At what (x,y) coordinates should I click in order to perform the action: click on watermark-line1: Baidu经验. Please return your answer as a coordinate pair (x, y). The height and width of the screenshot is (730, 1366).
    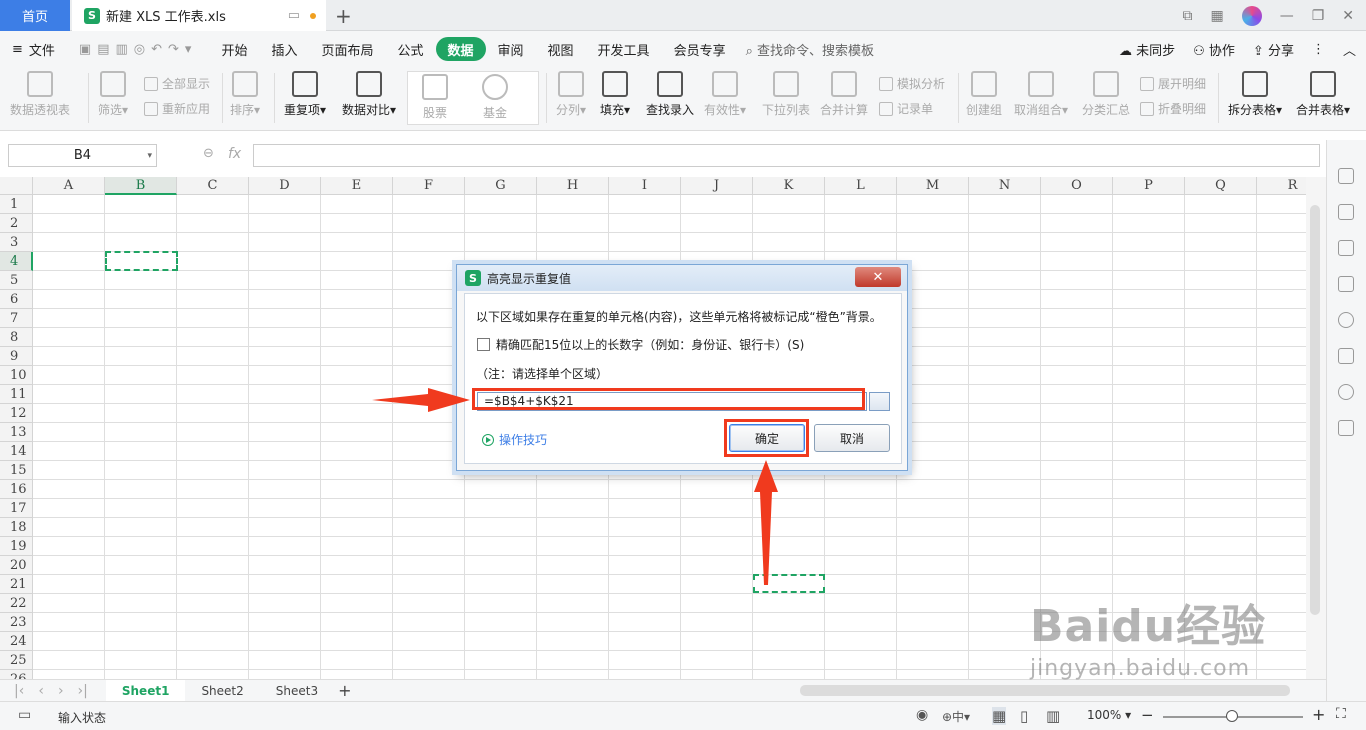
    Looking at the image, I should click on (1148, 626).